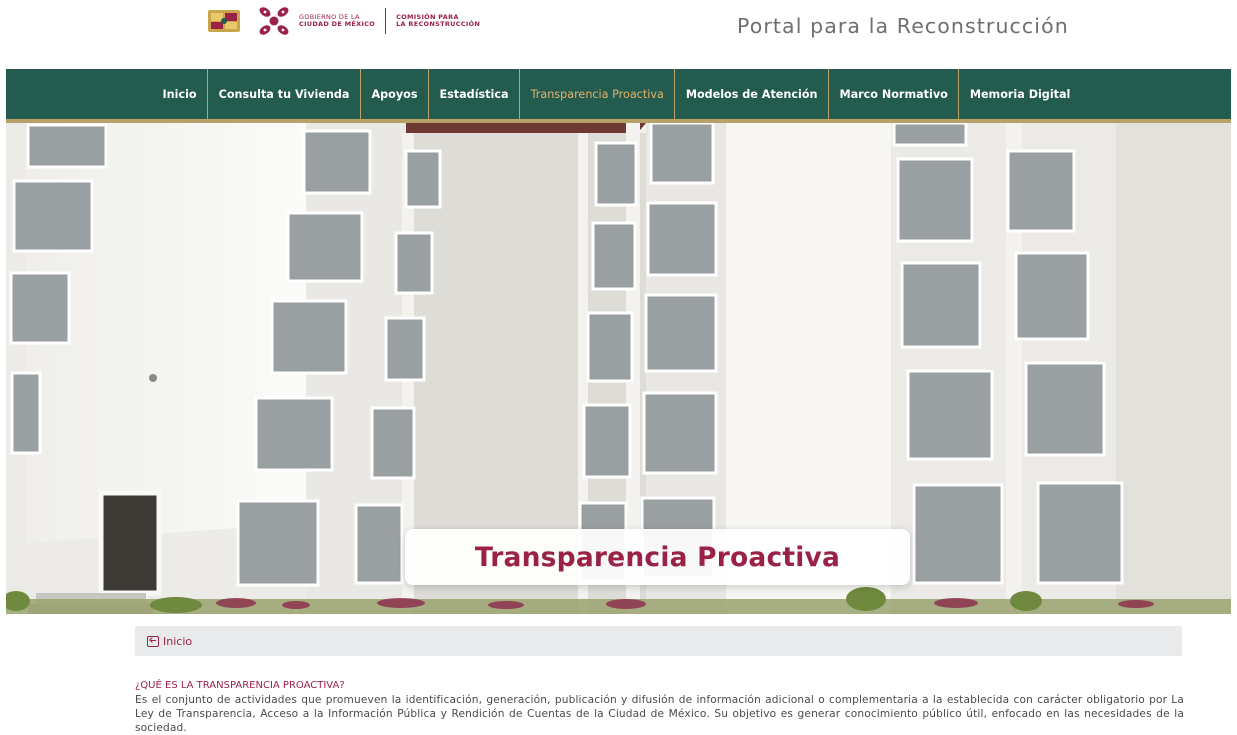  I want to click on nav-item-transparencia-proactiva: Transparencia Proactiva, so click(596, 94).